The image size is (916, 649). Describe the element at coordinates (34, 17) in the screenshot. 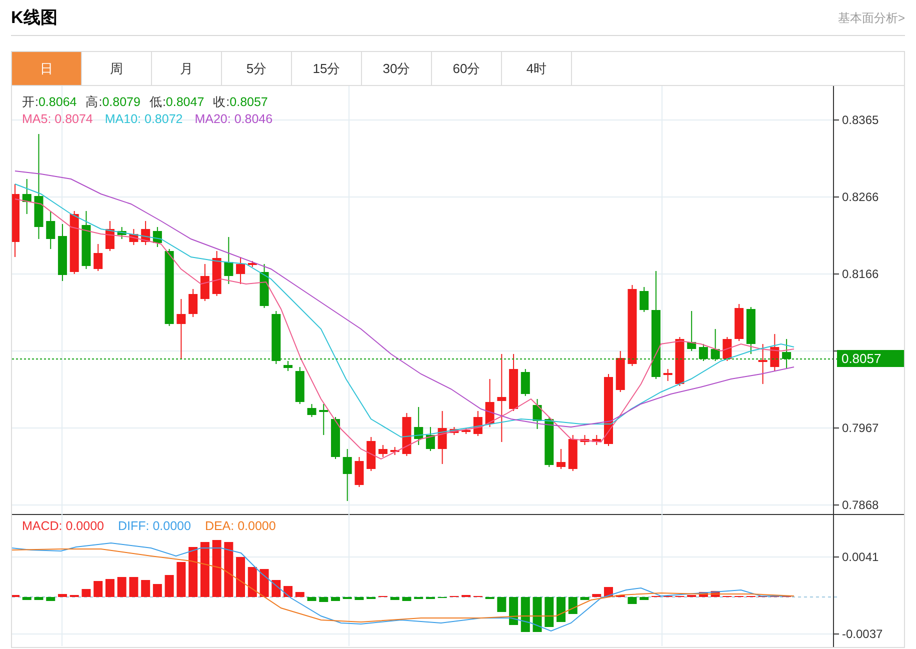

I see `page-title: K线图` at that location.